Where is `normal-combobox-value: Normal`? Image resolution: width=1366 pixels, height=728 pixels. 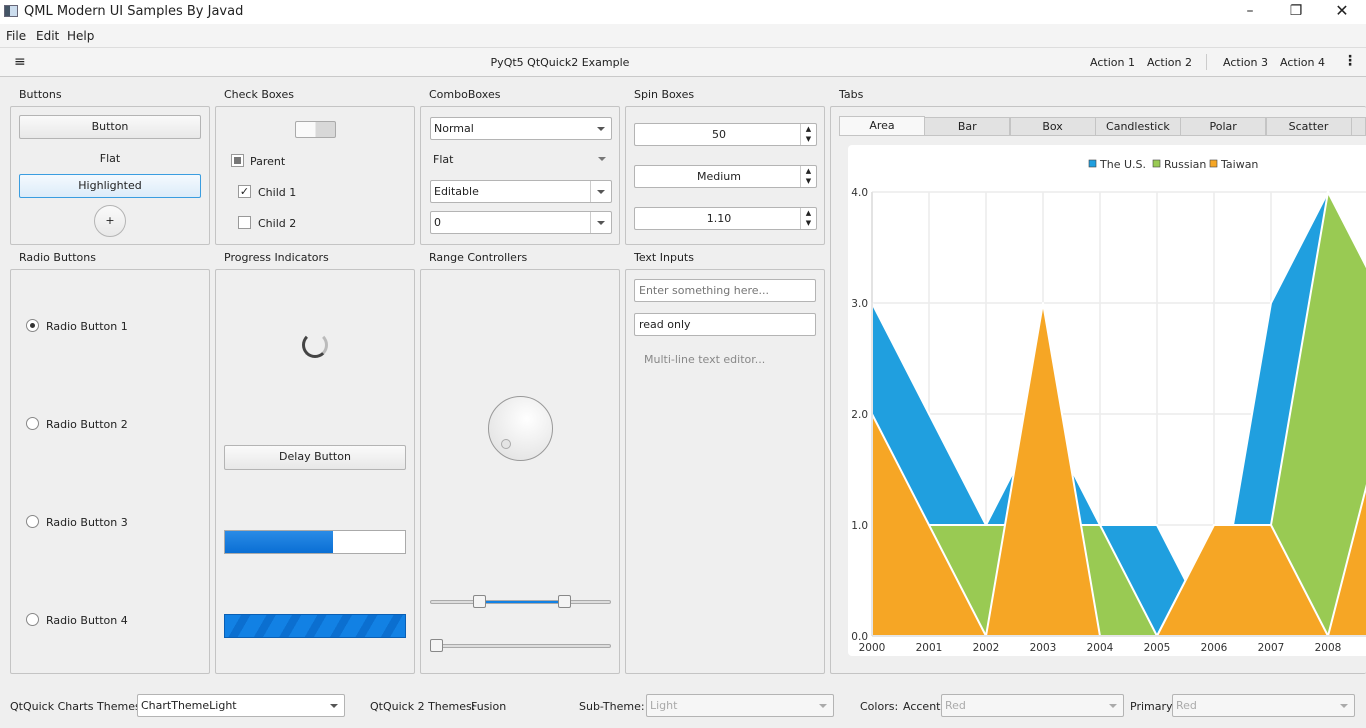
normal-combobox-value: Normal is located at coordinates (454, 128).